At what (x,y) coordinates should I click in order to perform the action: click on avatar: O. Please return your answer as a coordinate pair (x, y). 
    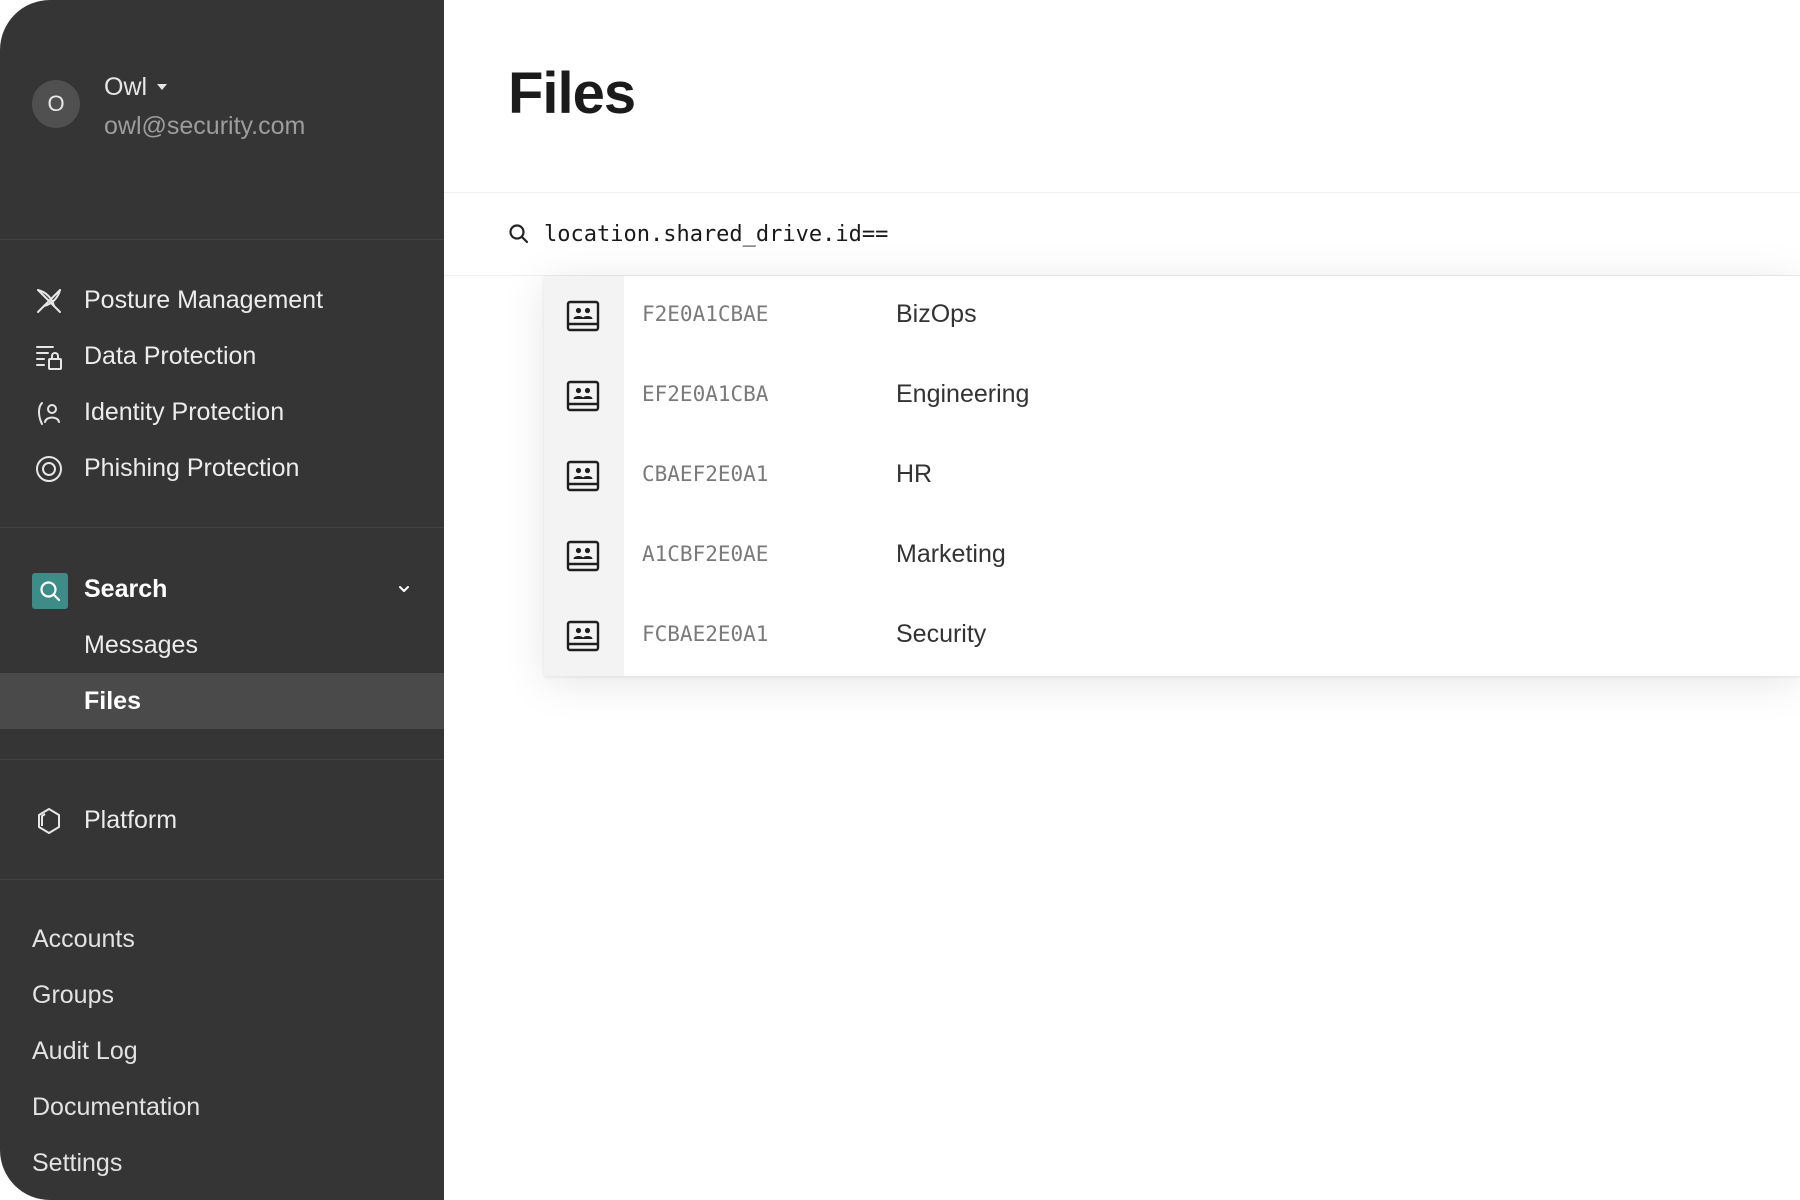
    Looking at the image, I should click on (56, 104).